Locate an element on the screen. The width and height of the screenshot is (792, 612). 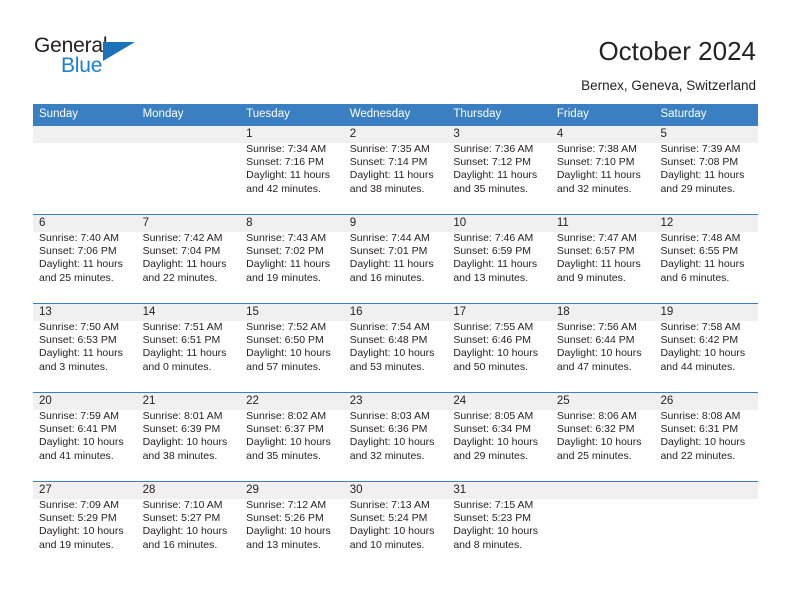
sunrise-text: Sunrise: 7:47 AM is located at coordinates (596, 238).